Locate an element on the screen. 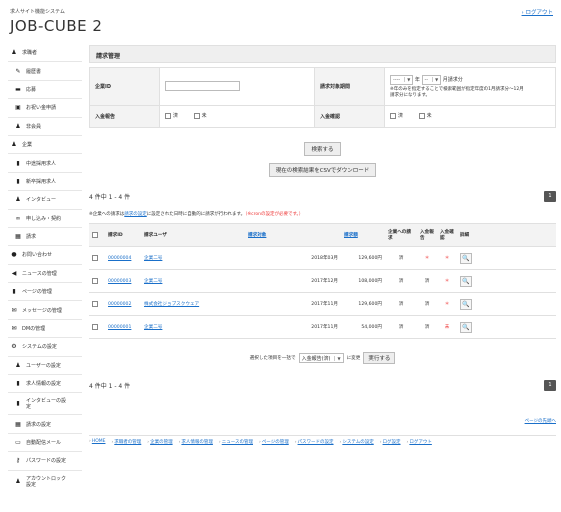 Image resolution: width=561 pixels, height=512 pixels. billing-user-link: 株式会社ジョブスクウェア is located at coordinates (171, 304).